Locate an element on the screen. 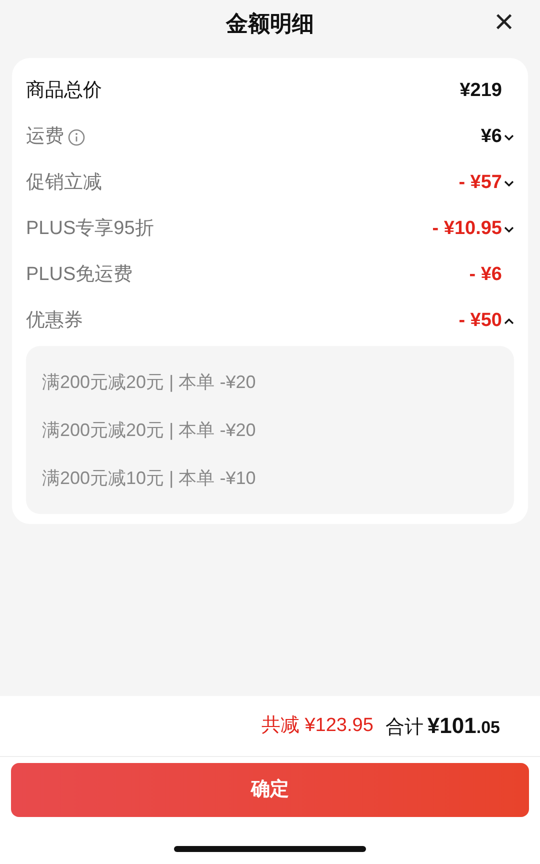 This screenshot has width=540, height=864. coupon-line: 满200元减10元 | 本单 -¥10 is located at coordinates (149, 478).